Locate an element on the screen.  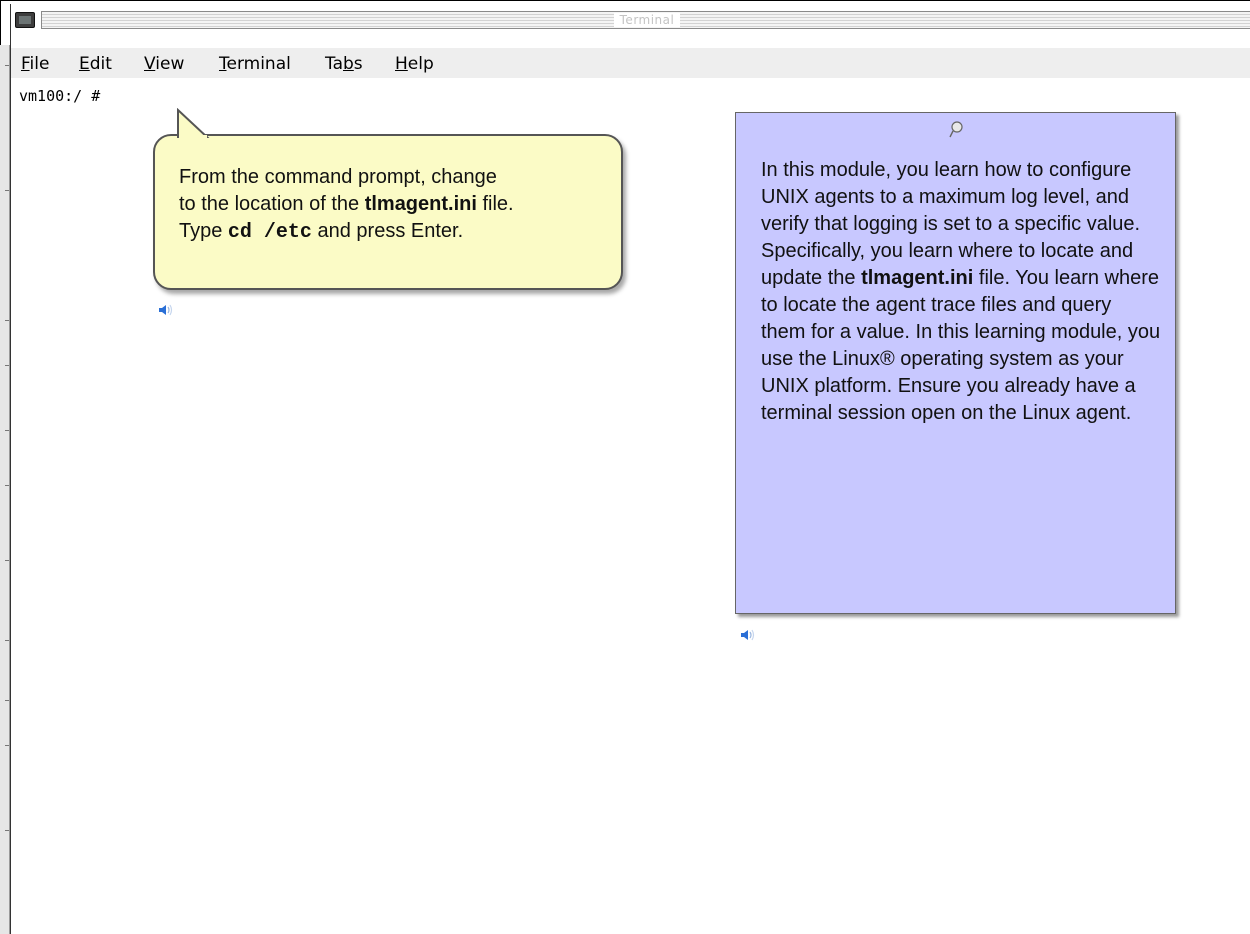
callout-filename: tlmagent.ini is located at coordinates (420, 204).